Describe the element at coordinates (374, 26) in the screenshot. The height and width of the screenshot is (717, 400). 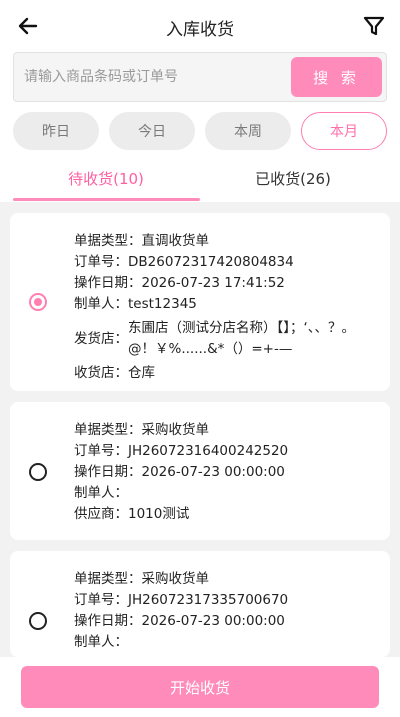
I see `filter-icon` at that location.